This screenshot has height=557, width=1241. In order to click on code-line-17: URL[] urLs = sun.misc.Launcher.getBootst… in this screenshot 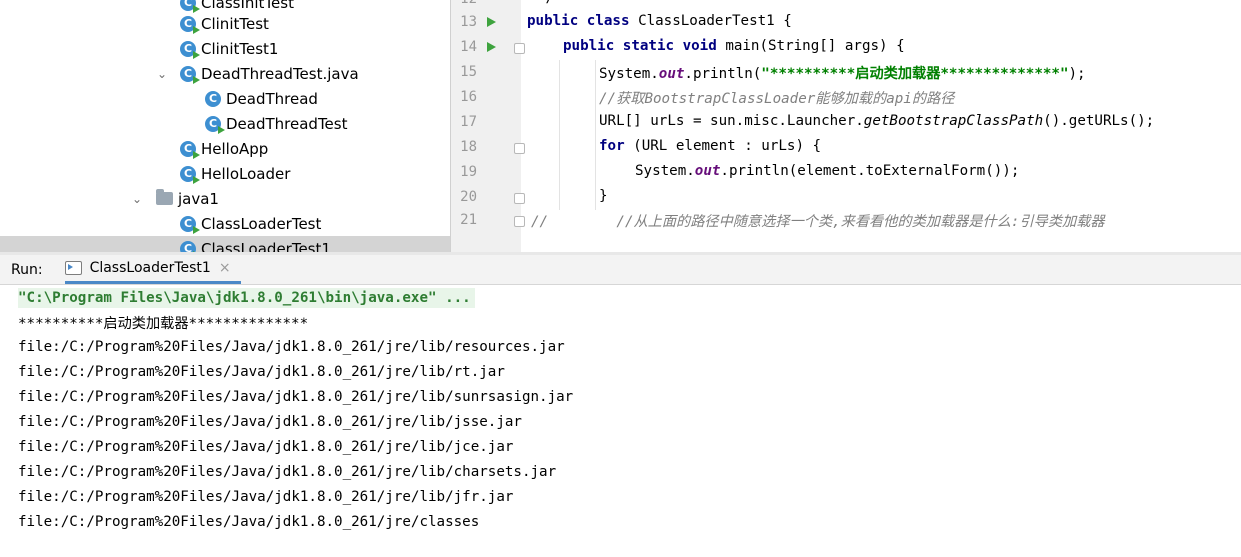, I will do `click(877, 121)`.